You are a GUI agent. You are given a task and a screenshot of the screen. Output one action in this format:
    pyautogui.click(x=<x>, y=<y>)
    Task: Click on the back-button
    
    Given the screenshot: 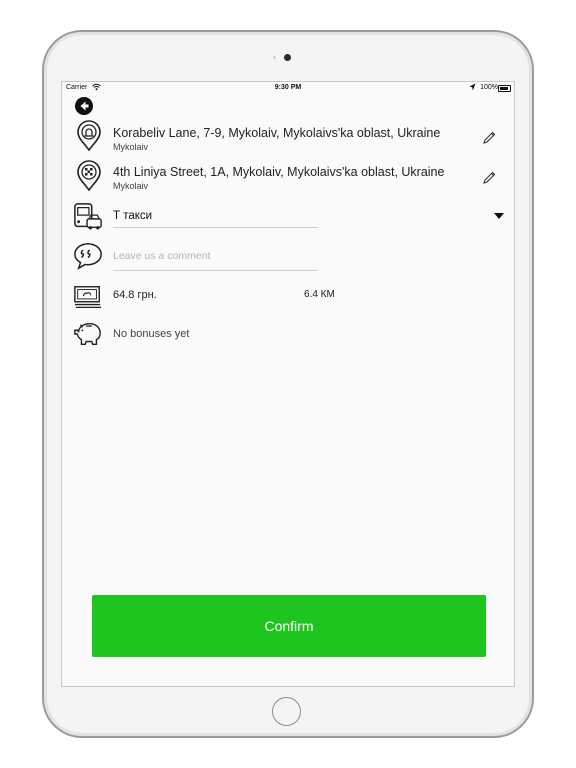 What is the action you would take?
    pyautogui.click(x=84, y=106)
    